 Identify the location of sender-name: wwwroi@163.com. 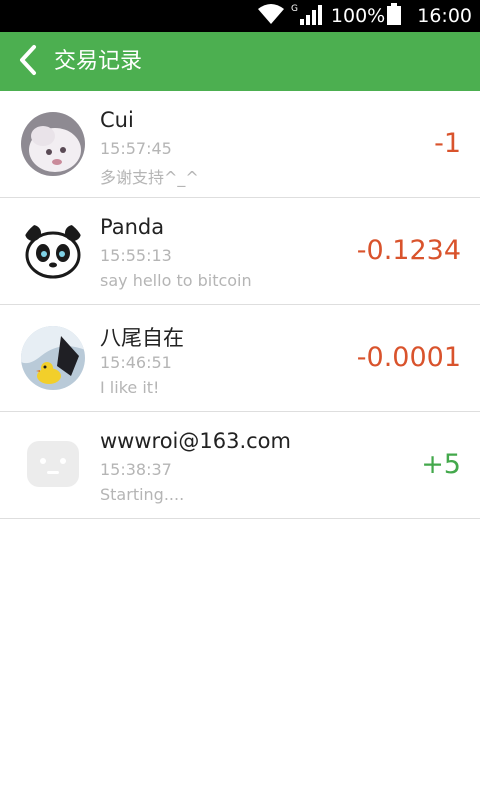
(195, 441).